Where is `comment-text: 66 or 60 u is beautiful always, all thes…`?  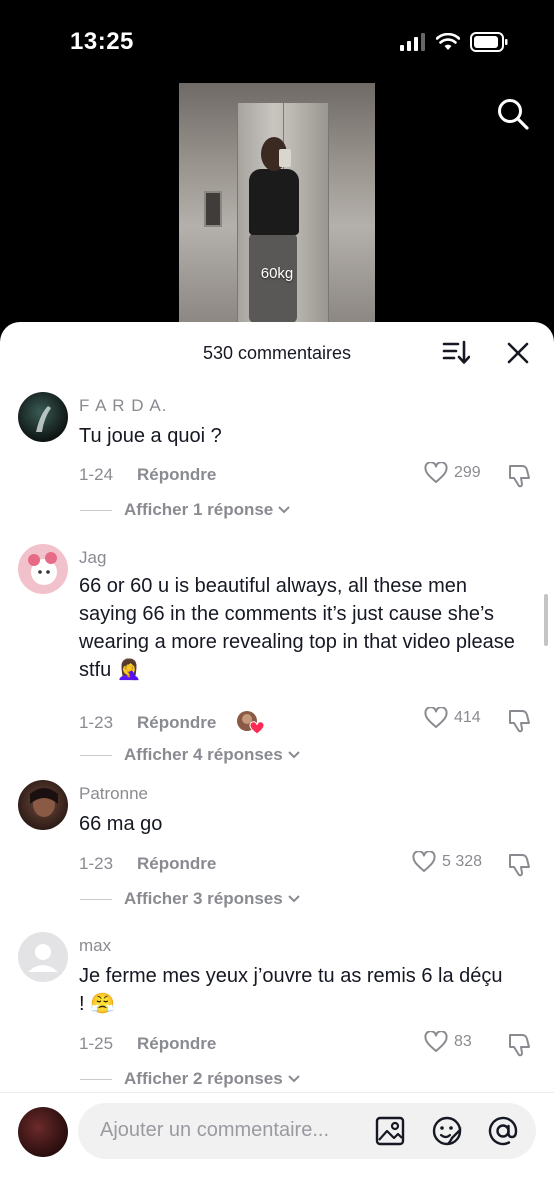 comment-text: 66 or 60 u is beautiful always, all thes… is located at coordinates (297, 628).